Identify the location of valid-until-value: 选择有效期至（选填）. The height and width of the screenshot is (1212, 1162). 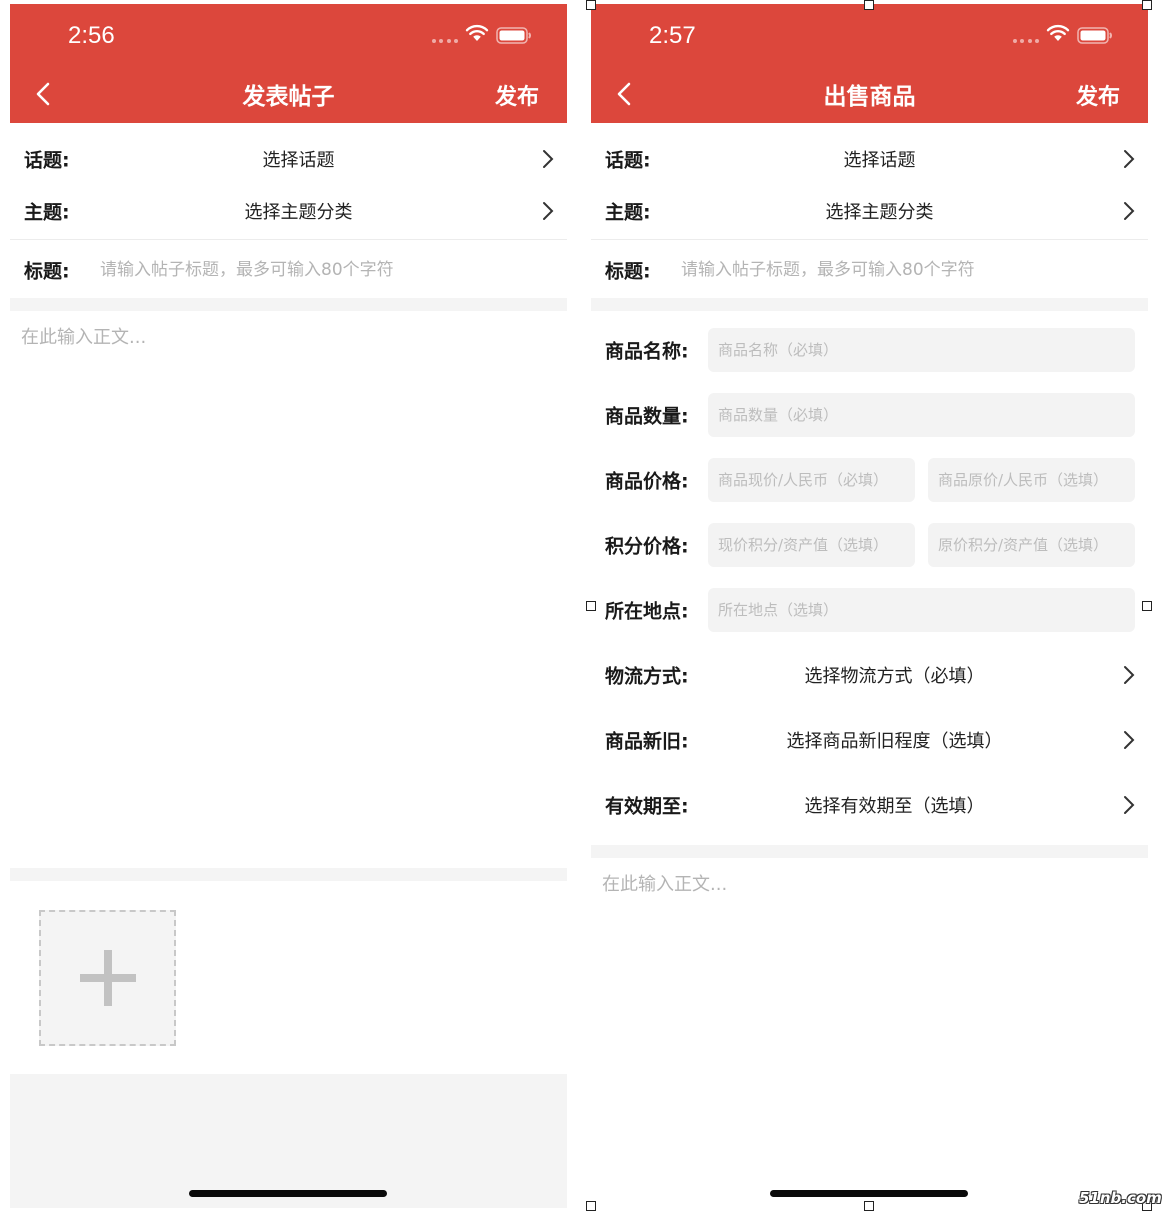
(894, 806).